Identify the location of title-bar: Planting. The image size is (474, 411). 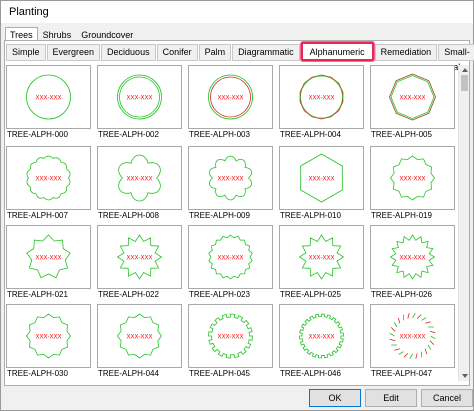
(237, 12).